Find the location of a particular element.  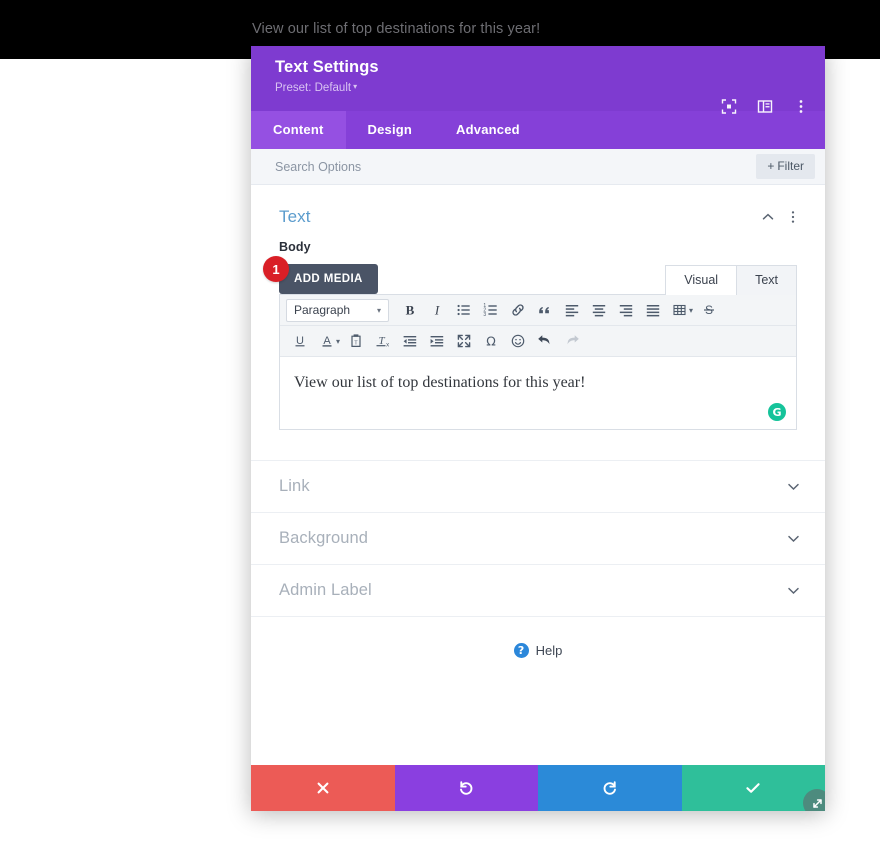

align-right-icon is located at coordinates (625, 310).